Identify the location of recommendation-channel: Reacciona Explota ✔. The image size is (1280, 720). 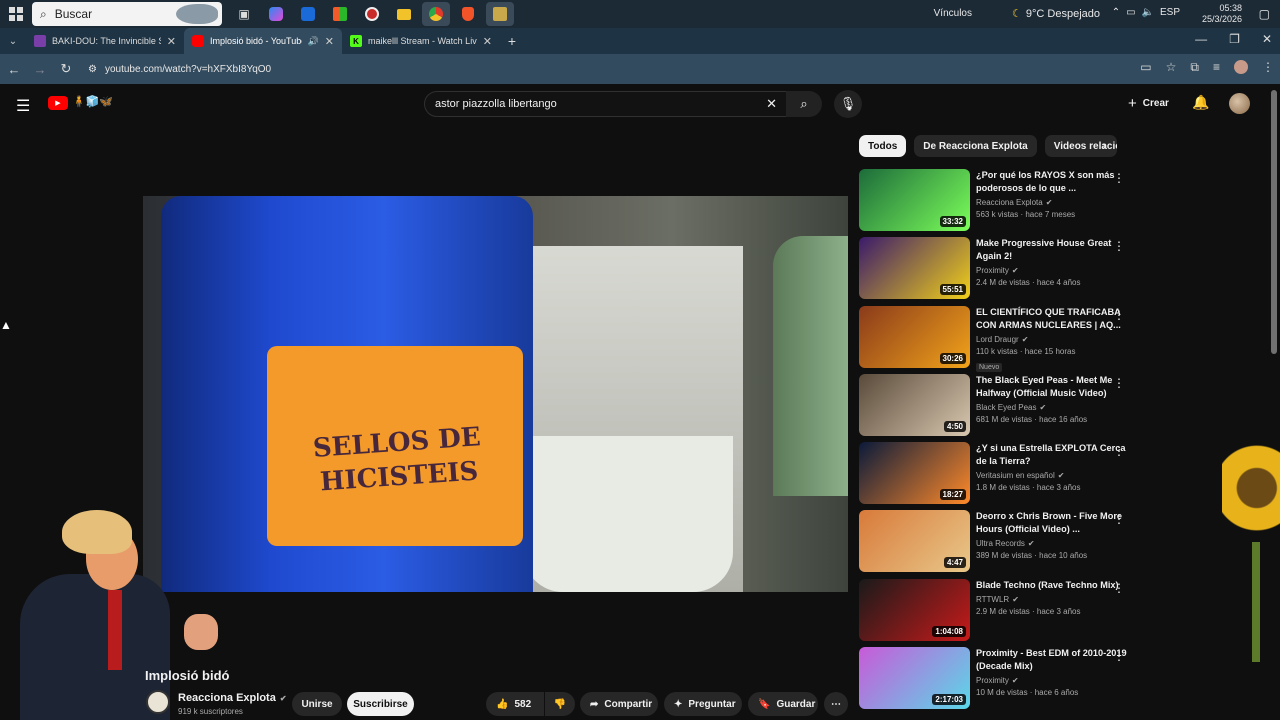
(1053, 202).